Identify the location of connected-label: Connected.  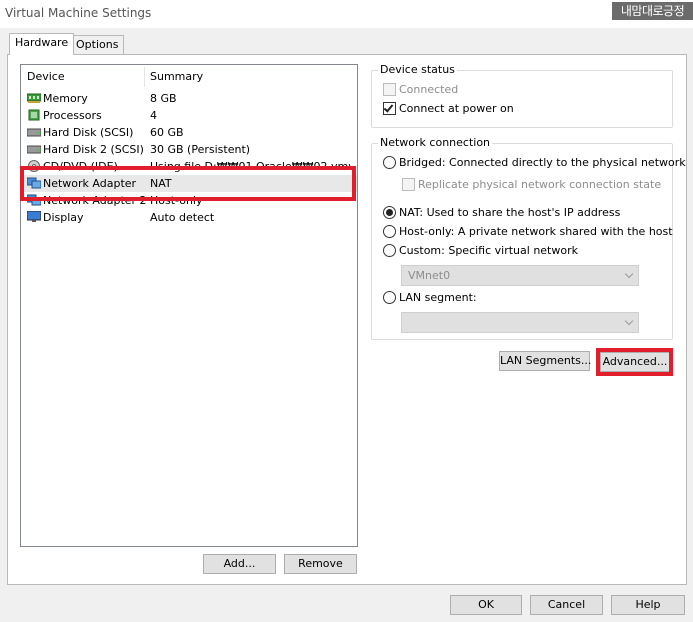
(429, 89).